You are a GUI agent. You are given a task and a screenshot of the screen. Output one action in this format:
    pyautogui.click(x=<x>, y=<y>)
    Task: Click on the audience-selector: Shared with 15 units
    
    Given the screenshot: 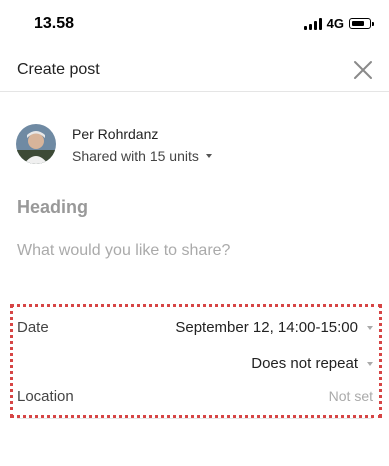 What is the action you would take?
    pyautogui.click(x=142, y=156)
    